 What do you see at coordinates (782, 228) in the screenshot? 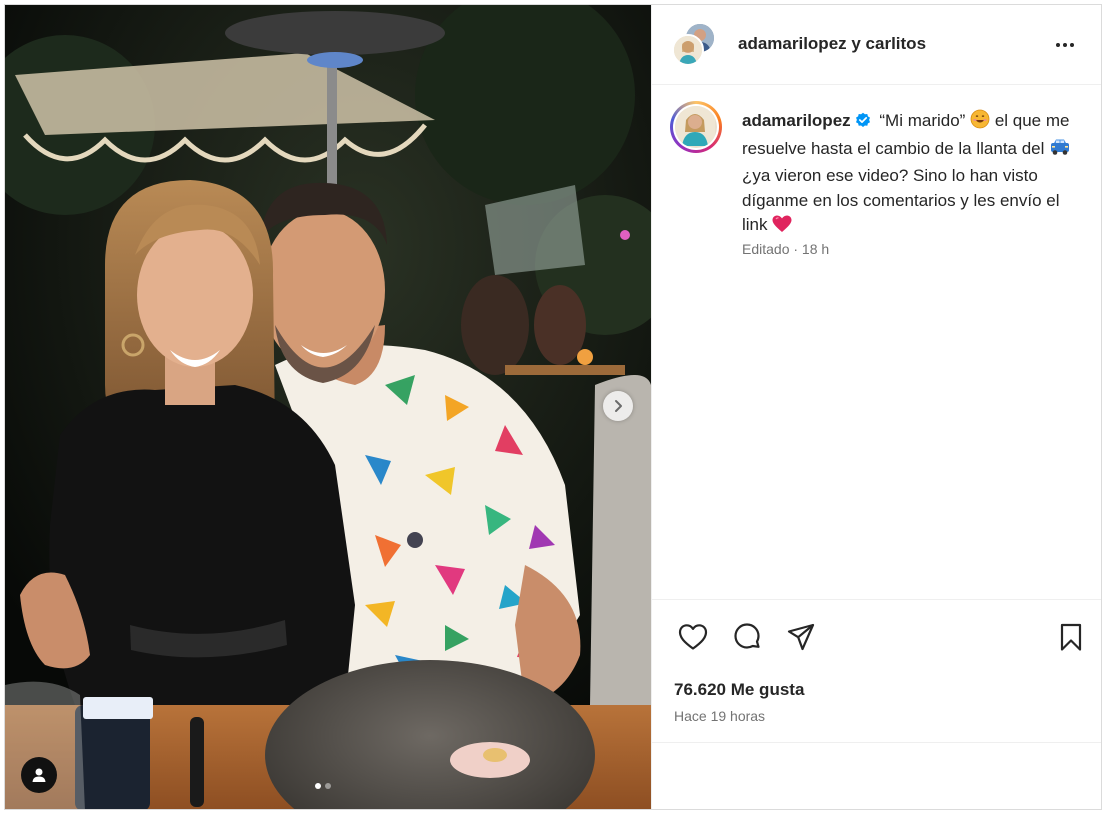
I see `heart-emoji` at bounding box center [782, 228].